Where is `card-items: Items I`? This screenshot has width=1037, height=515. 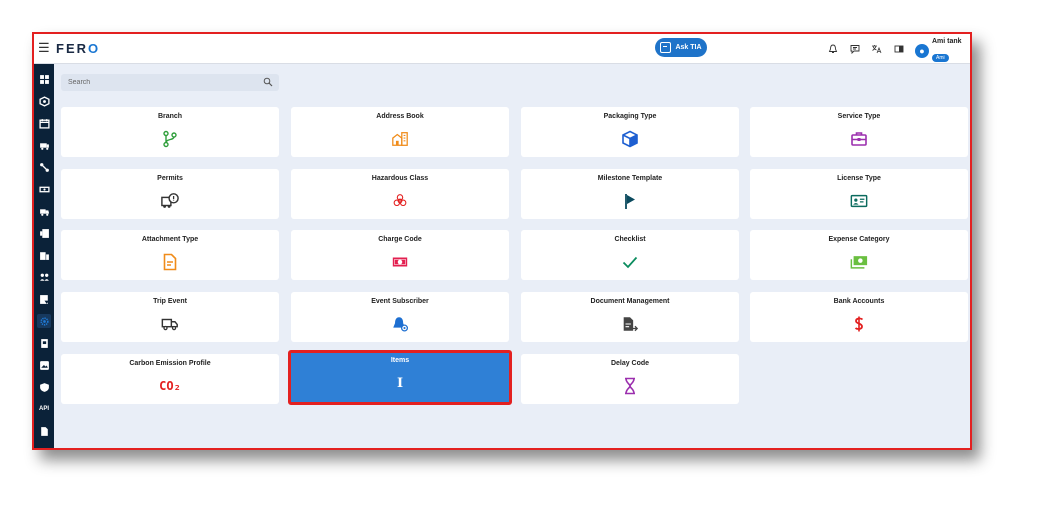 card-items: Items I is located at coordinates (400, 377).